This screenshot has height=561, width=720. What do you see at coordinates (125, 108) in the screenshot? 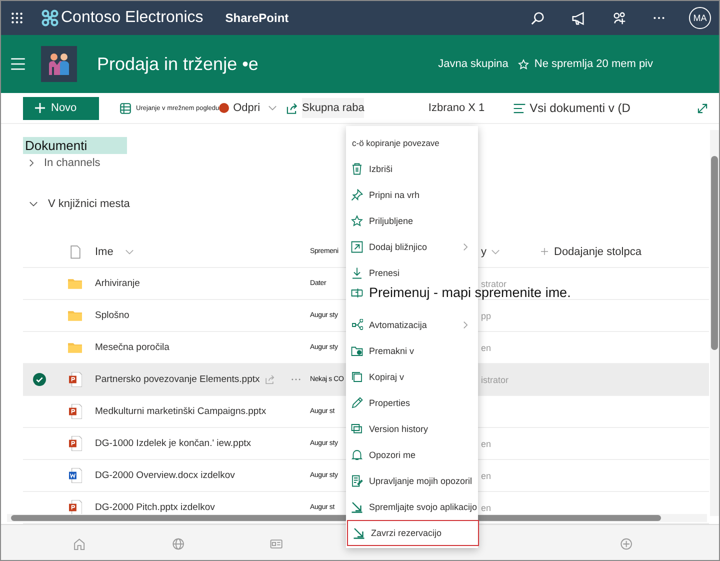
I see `grid-icon` at bounding box center [125, 108].